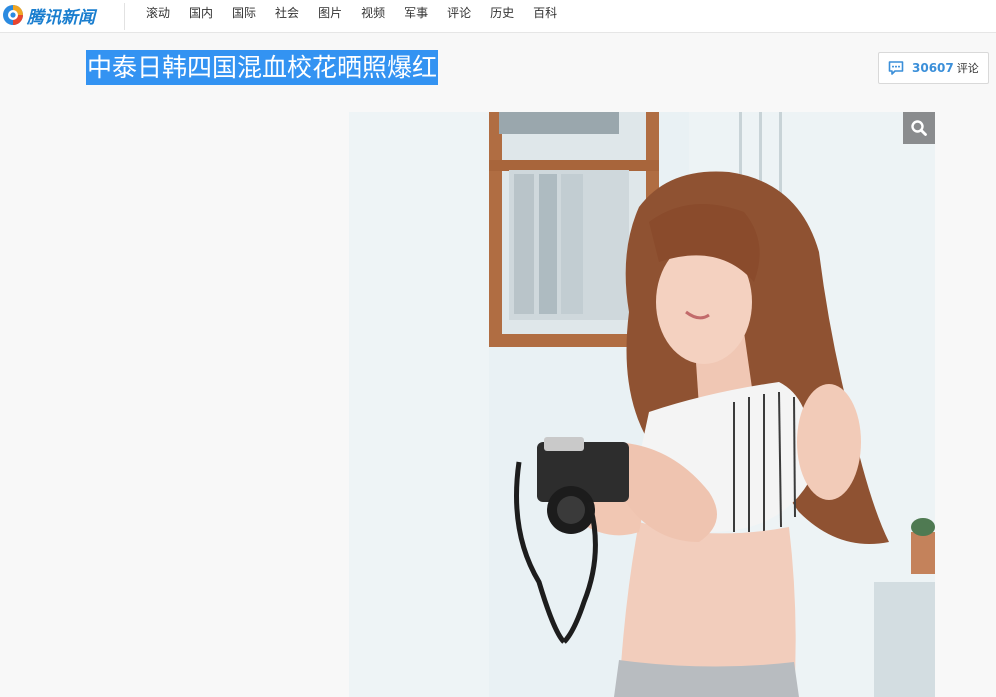 Image resolution: width=996 pixels, height=697 pixels. What do you see at coordinates (967, 68) in the screenshot?
I see `comment-label: 评论` at bounding box center [967, 68].